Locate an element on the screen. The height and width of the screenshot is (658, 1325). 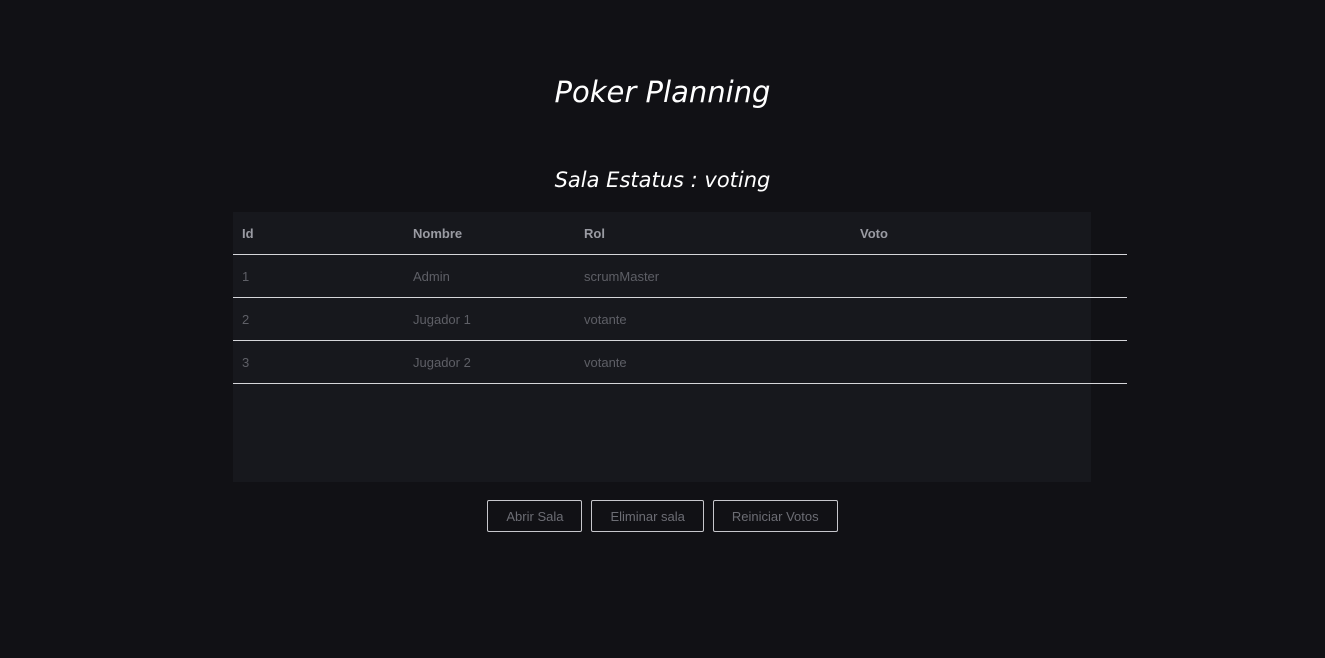
cell-id: 3 is located at coordinates (318, 362).